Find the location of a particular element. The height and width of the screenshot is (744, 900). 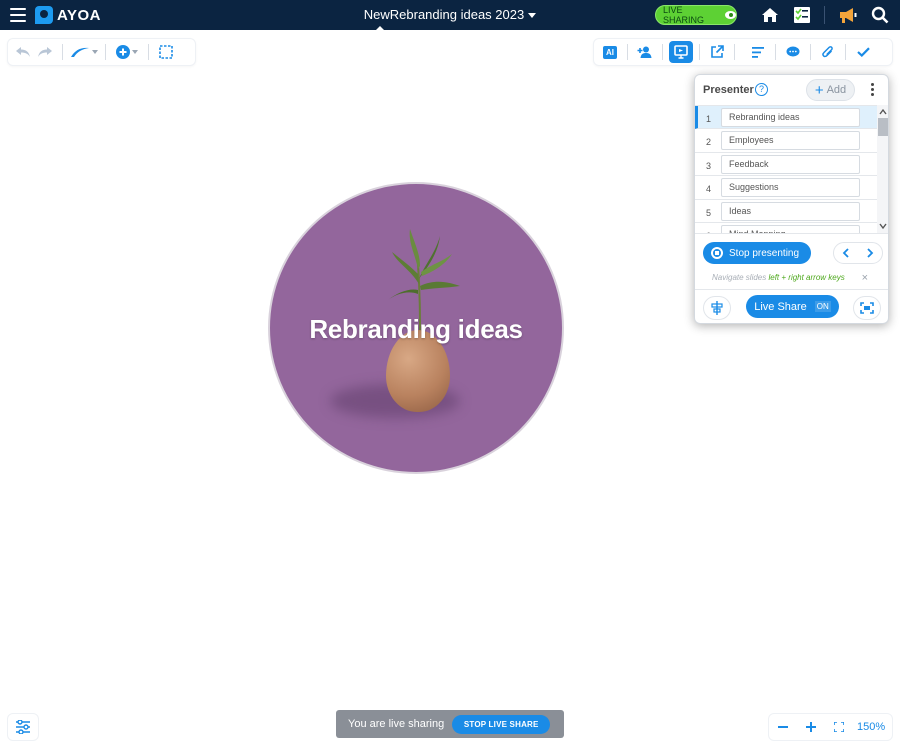

add-user-button is located at coordinates (645, 52).